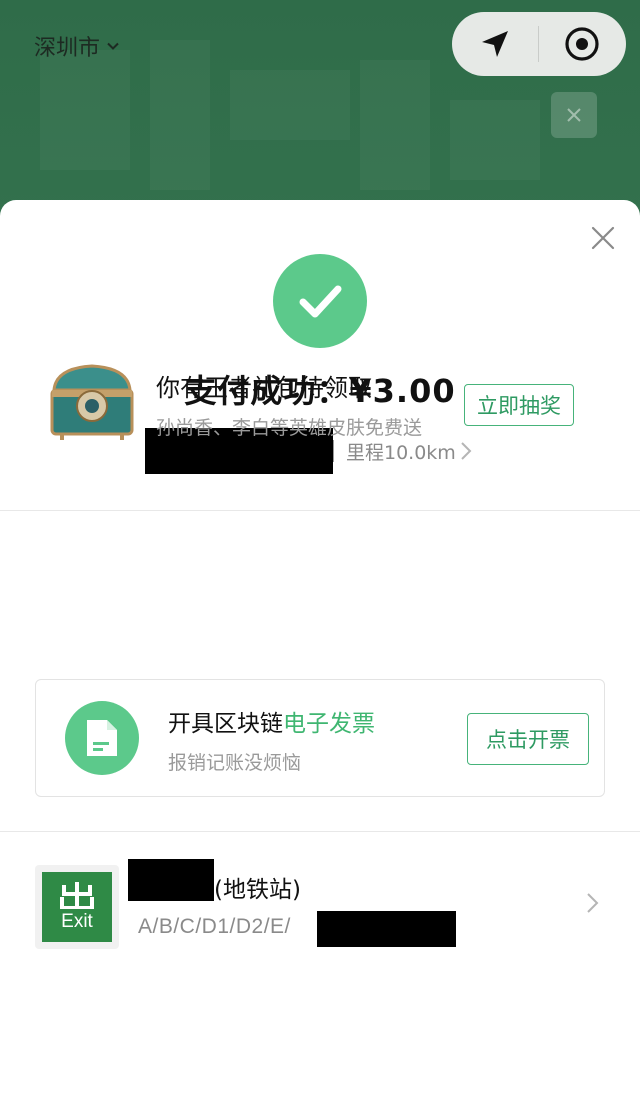 This screenshot has width=640, height=1100. I want to click on navigation-arrow-icon, so click(495, 44).